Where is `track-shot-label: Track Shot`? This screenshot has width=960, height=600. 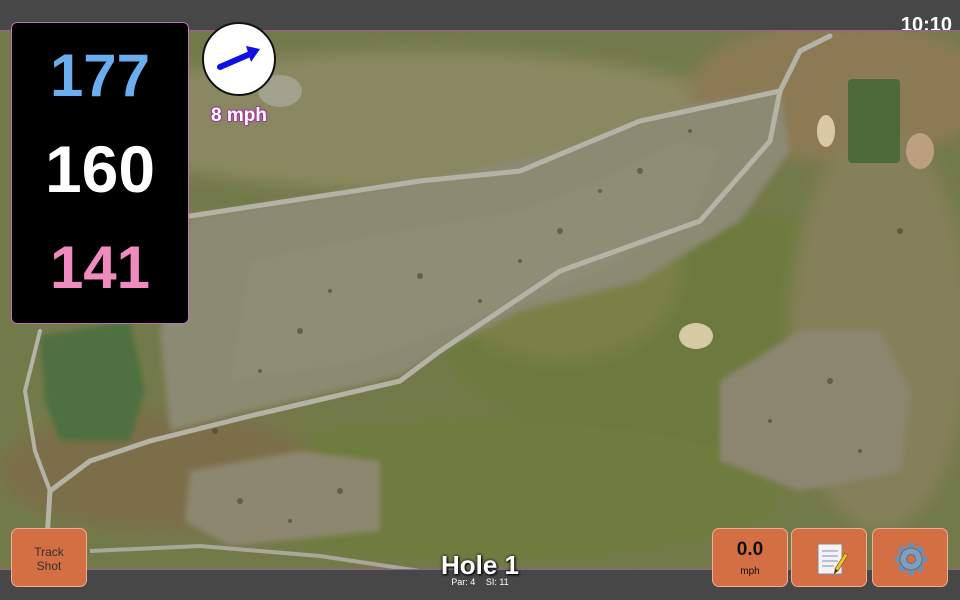 track-shot-label: Track Shot is located at coordinates (49, 559).